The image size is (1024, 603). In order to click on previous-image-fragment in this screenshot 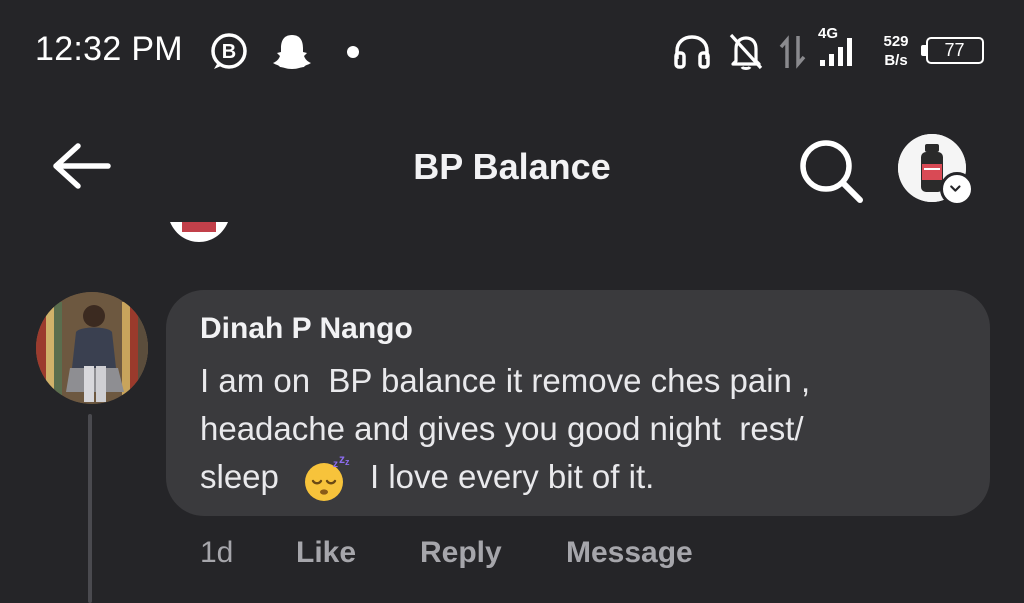, I will do `click(199, 232)`.